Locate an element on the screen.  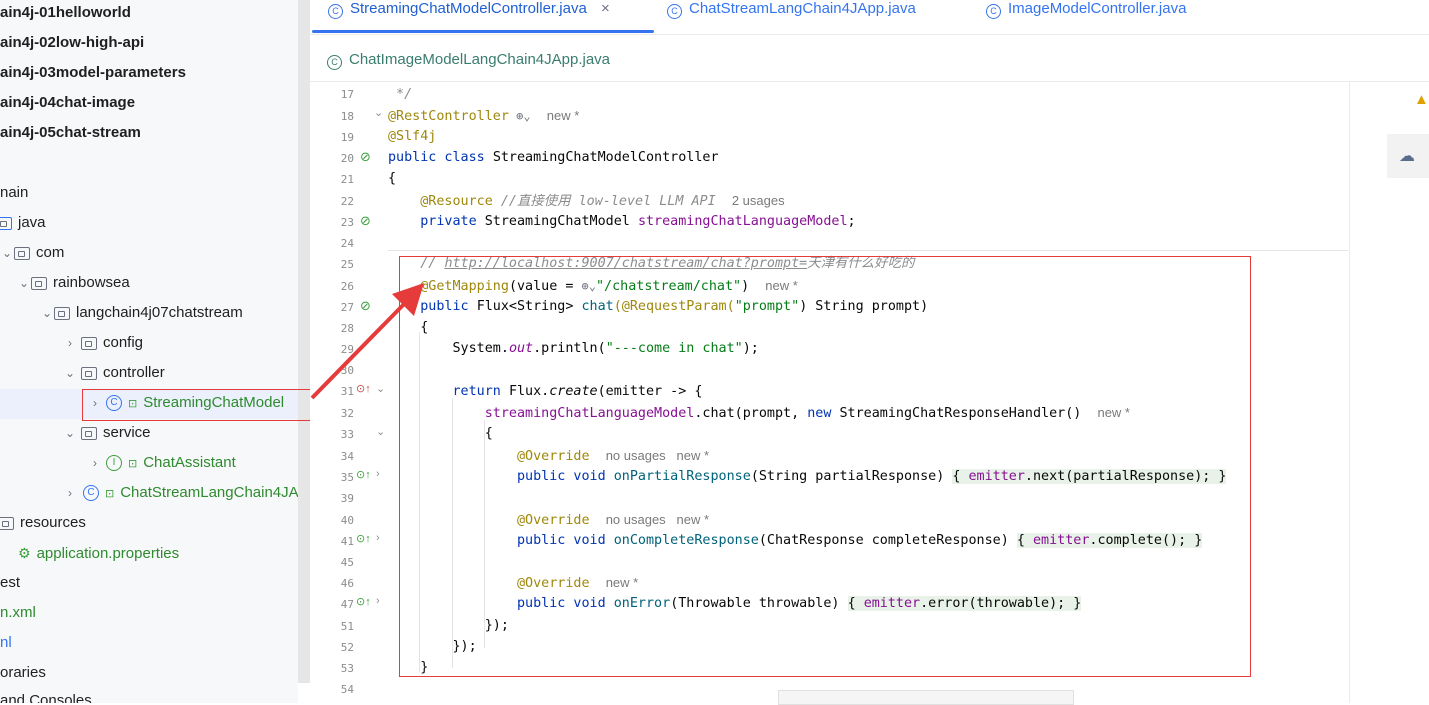
tab-streaming-controller: C StreamingChatModelController.java × is located at coordinates (469, 11).